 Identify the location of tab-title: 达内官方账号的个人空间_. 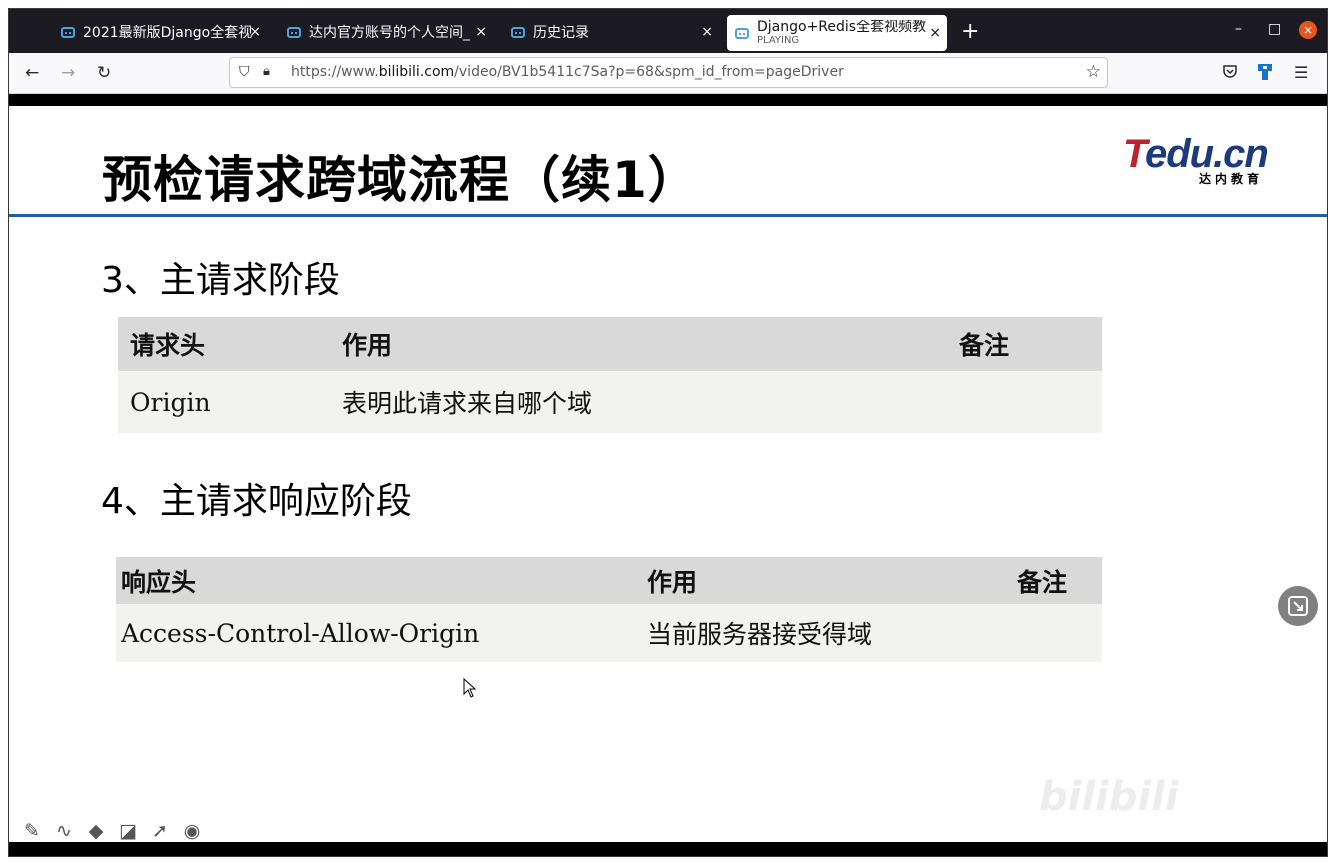
(389, 33).